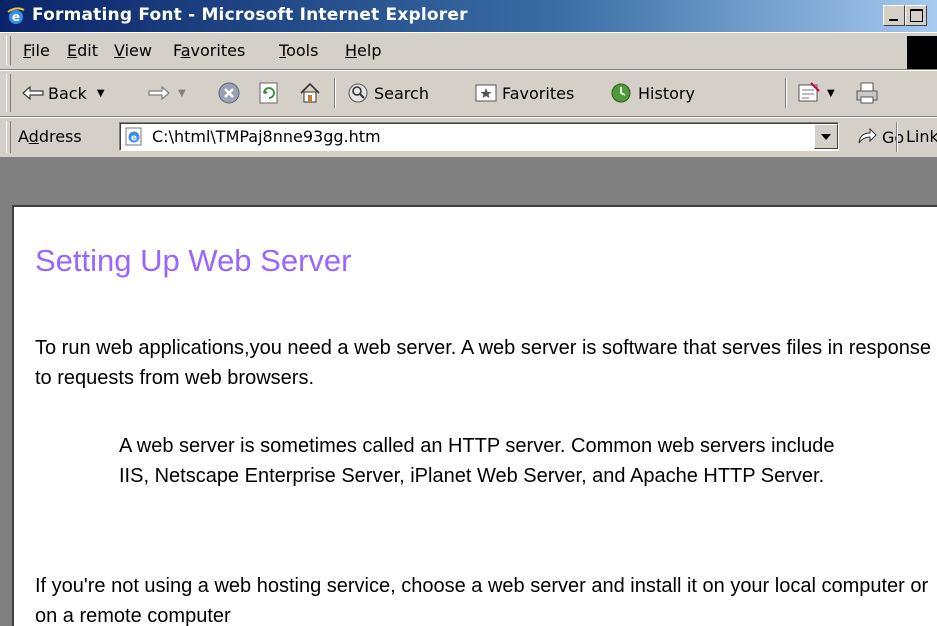 The image size is (937, 626). I want to click on forward-arrow-icon, so click(159, 93).